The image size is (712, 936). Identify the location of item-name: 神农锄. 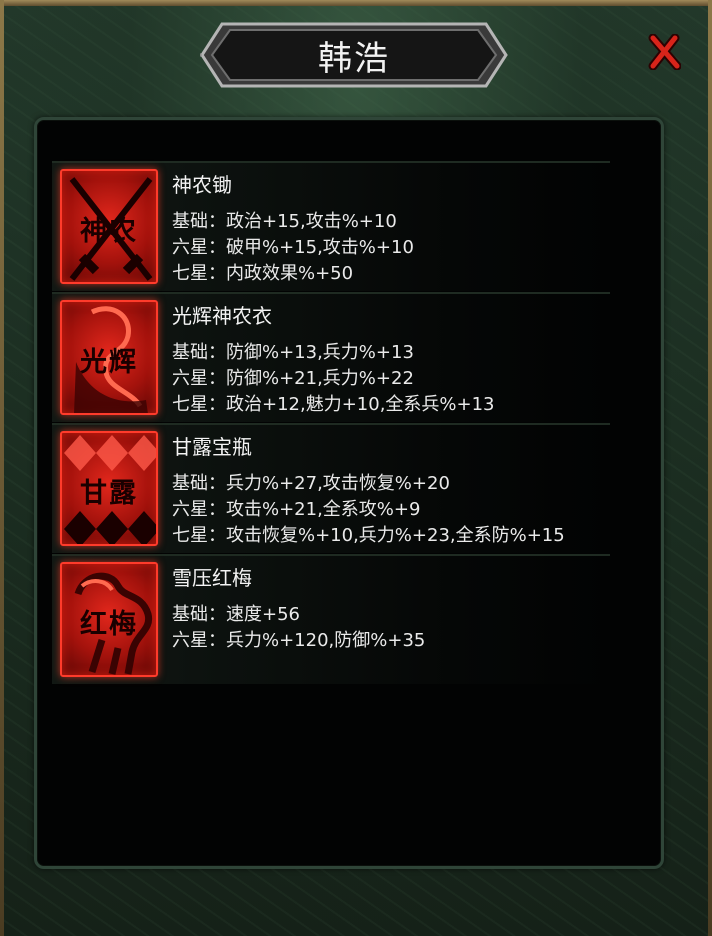
(202, 185).